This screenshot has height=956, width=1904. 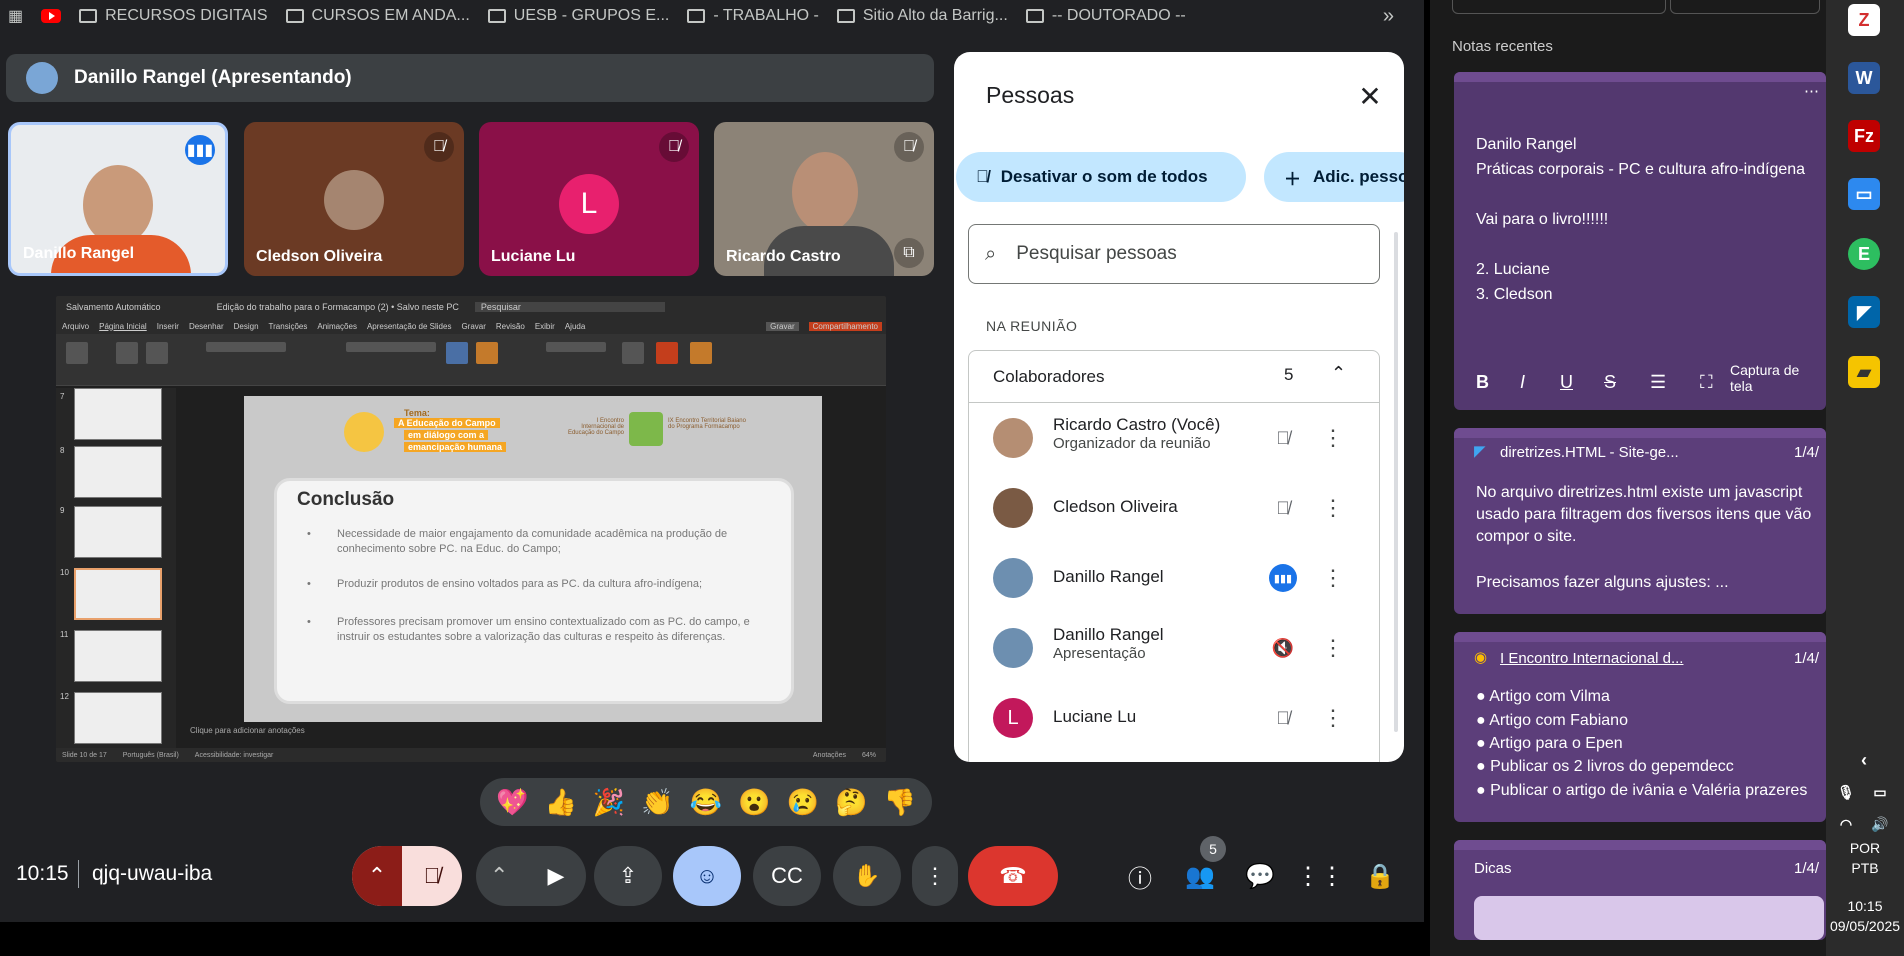 I want to click on word-icon: W, so click(x=1864, y=78).